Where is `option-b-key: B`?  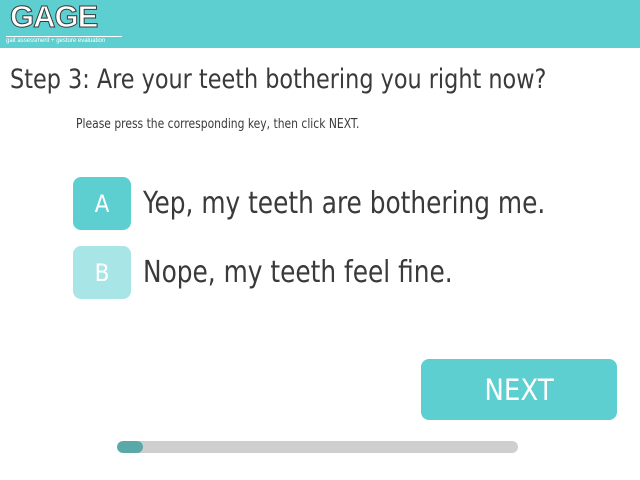
option-b-key: B is located at coordinates (102, 272).